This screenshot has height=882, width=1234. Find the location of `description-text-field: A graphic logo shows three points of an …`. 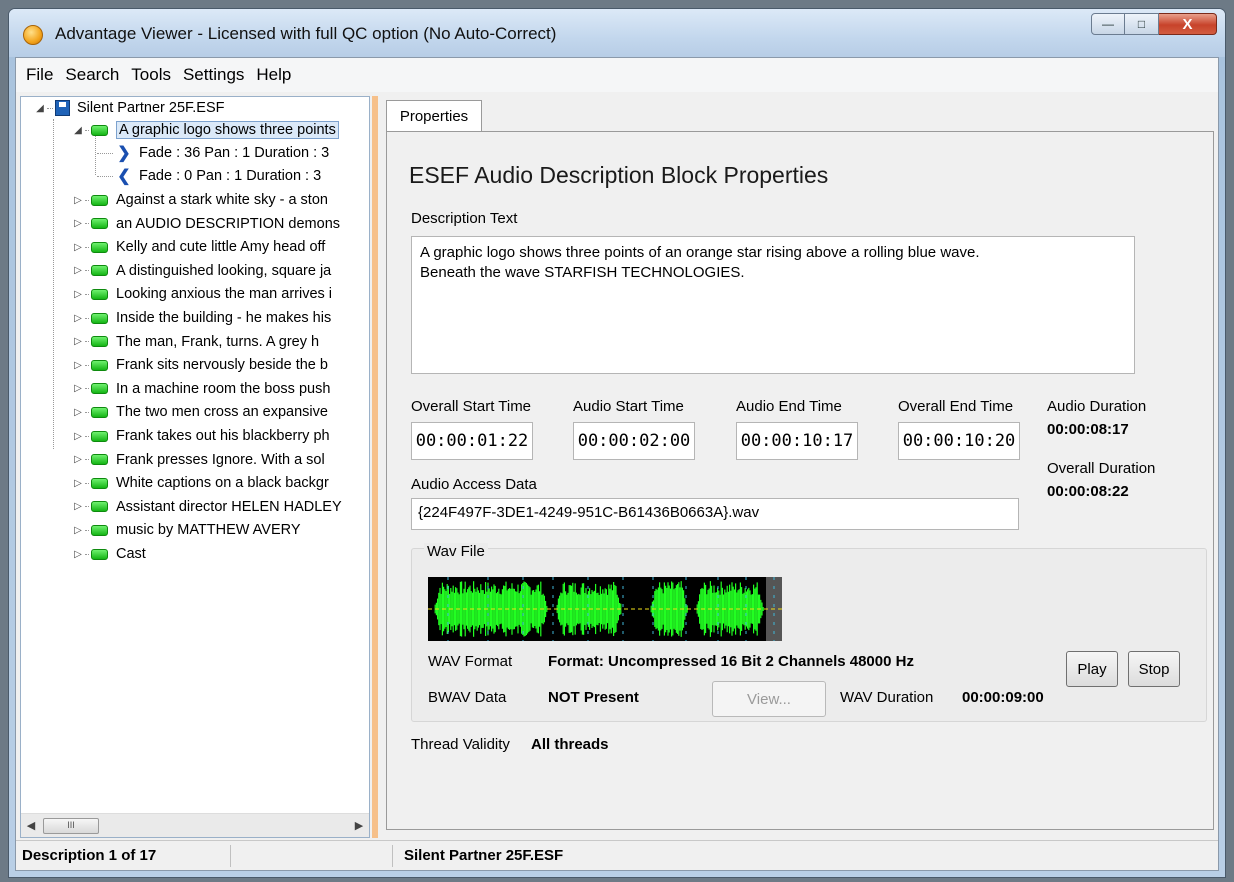

description-text-field: A graphic logo shows three points of an … is located at coordinates (773, 305).